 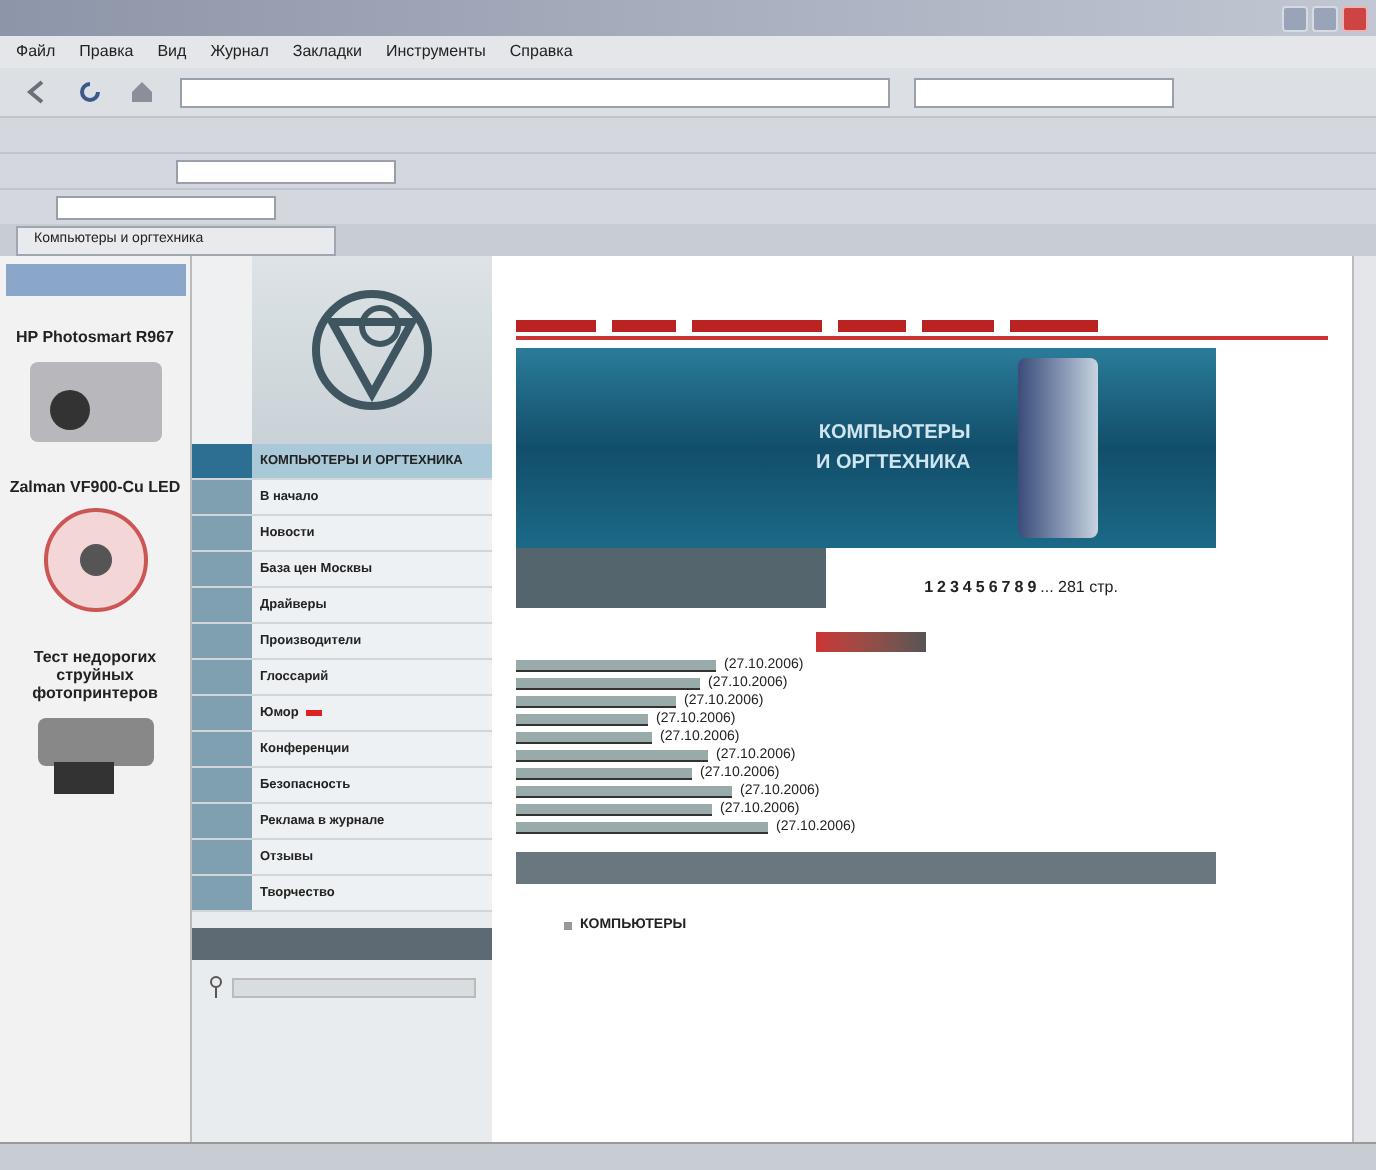 What do you see at coordinates (941, 588) in the screenshot?
I see `page-link: 2` at bounding box center [941, 588].